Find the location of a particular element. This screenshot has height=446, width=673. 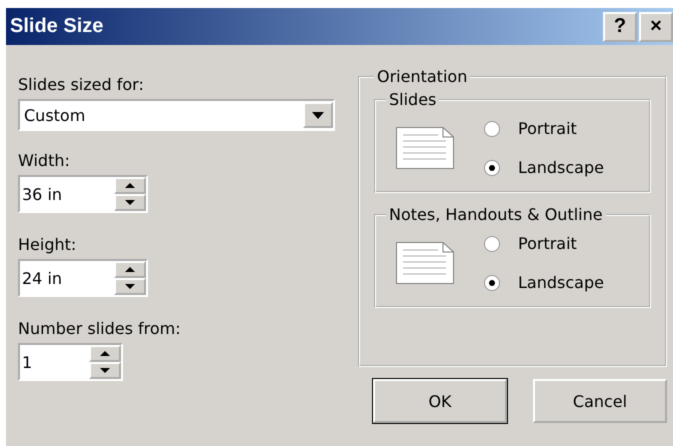

input-field: 1 is located at coordinates (26, 362).